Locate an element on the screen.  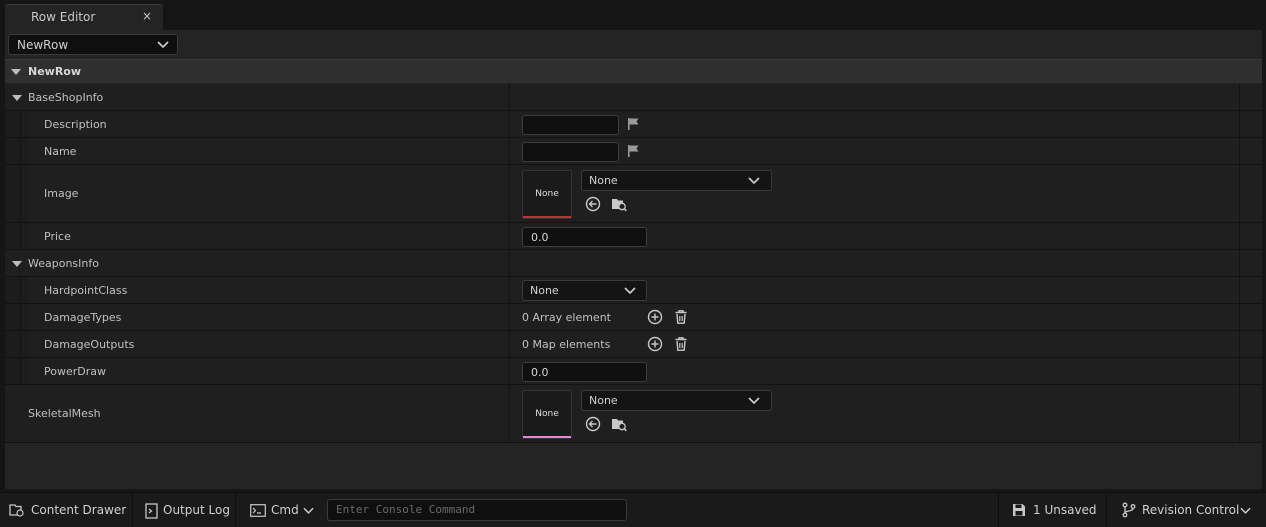
content-drawer-button: Content Drawer is located at coordinates (66, 510).